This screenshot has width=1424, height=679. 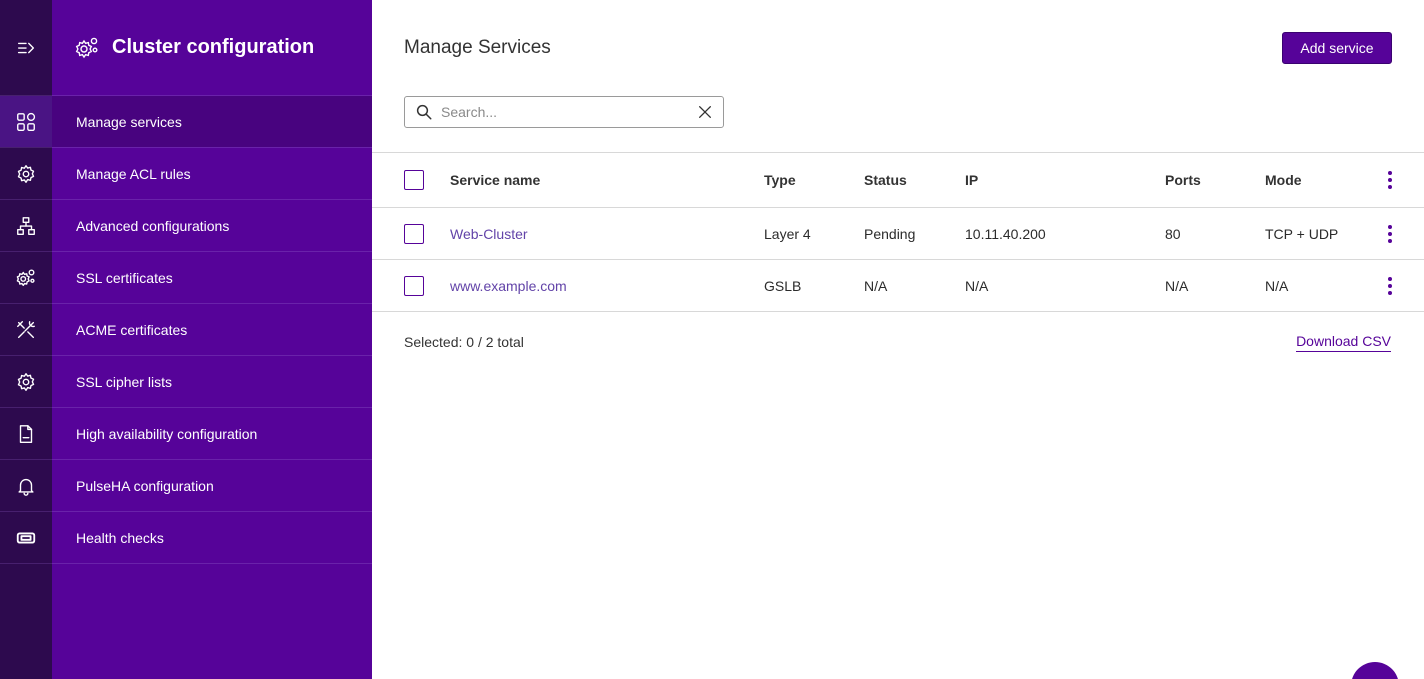 I want to click on header-type: Type, so click(x=780, y=180).